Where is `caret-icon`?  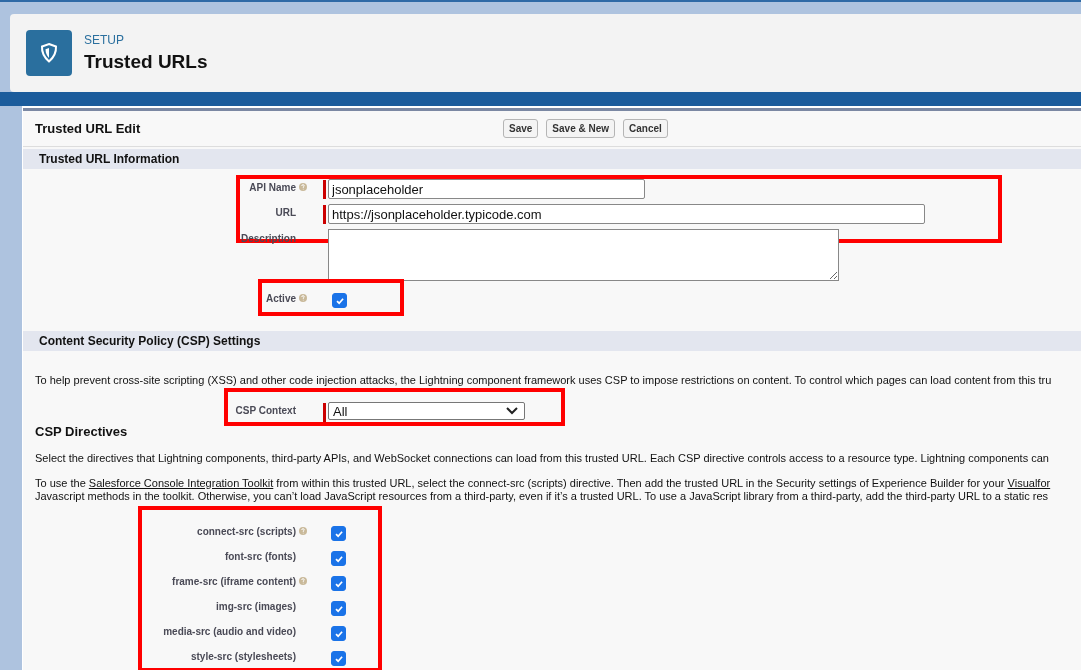
caret-icon is located at coordinates (512, 411).